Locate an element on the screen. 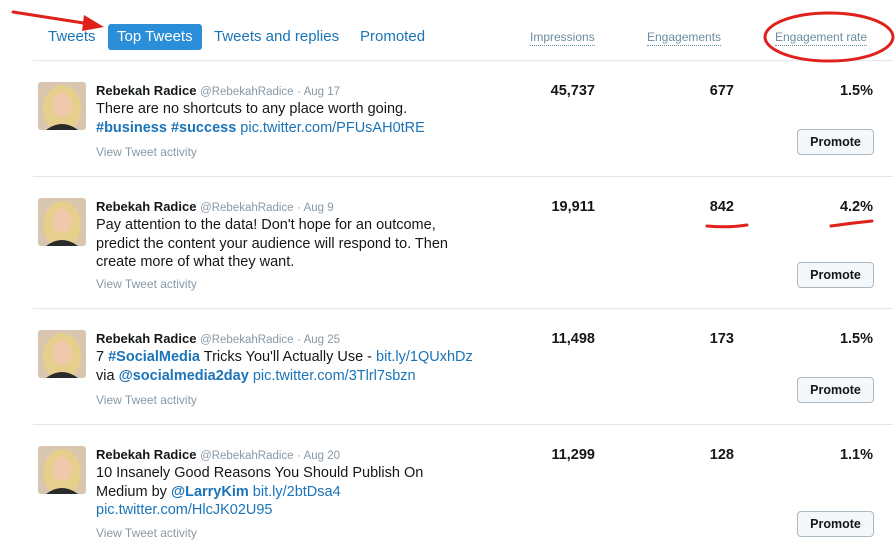 The image size is (896, 549). tweet-text-line: create more of what they want. is located at coordinates (195, 262).